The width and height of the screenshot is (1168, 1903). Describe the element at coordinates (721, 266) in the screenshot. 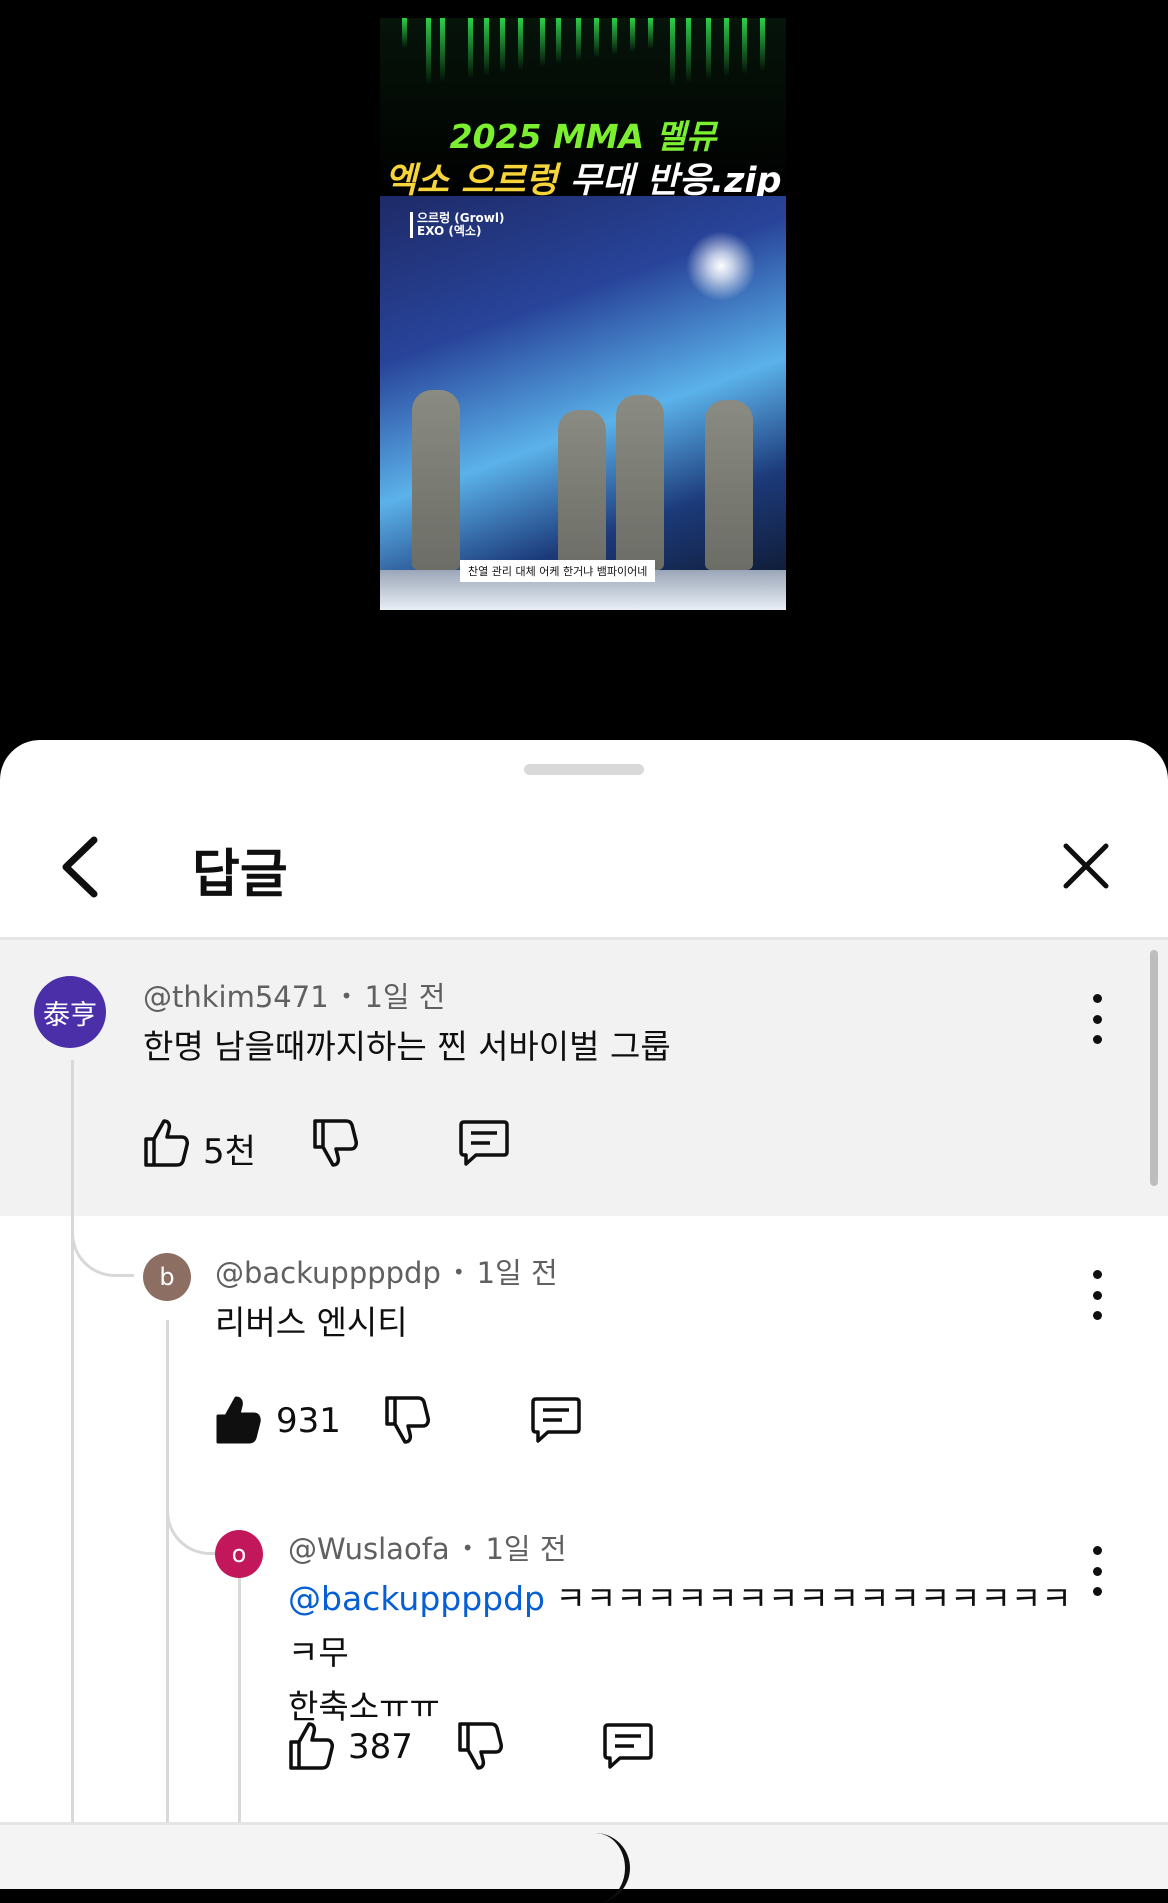

I see `stage-light` at that location.